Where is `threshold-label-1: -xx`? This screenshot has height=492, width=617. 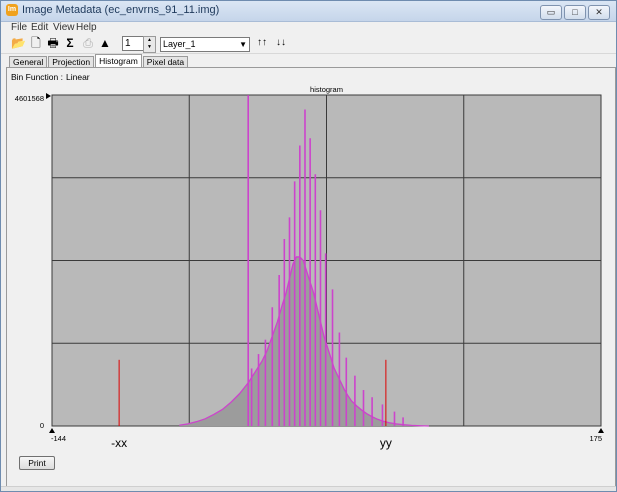 threshold-label-1: -xx is located at coordinates (119, 443).